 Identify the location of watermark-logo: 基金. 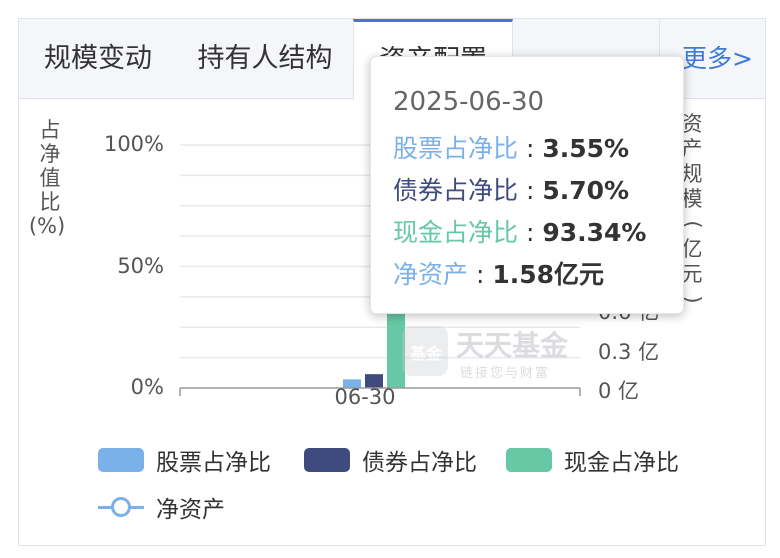
(425, 351).